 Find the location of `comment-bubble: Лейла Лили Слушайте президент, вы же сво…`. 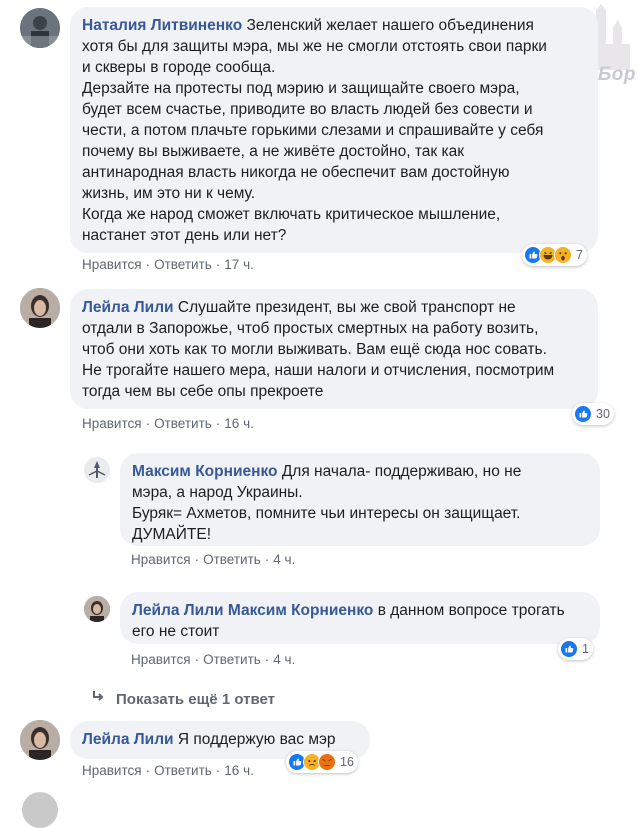

comment-bubble: Лейла Лили Слушайте президент, вы же сво… is located at coordinates (334, 349).